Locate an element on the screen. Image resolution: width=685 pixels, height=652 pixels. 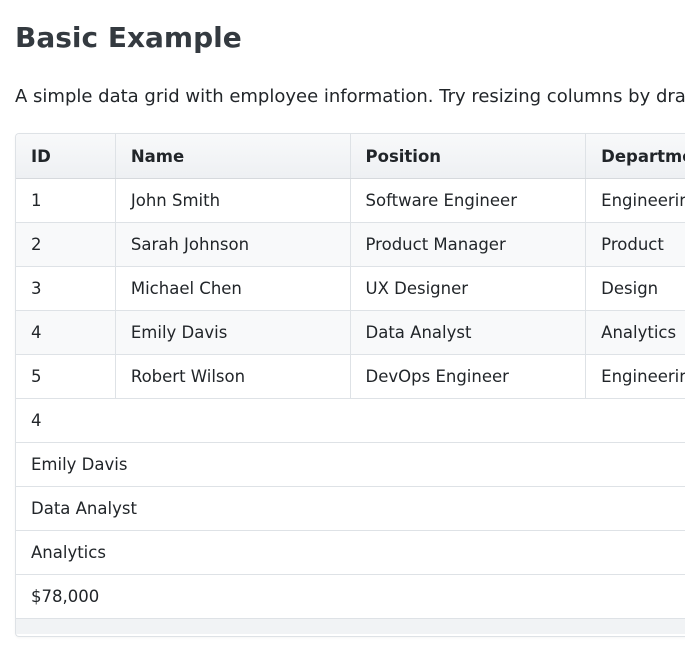
table-row: 3 Michael Chen UX Designer Design is located at coordinates (350, 289).